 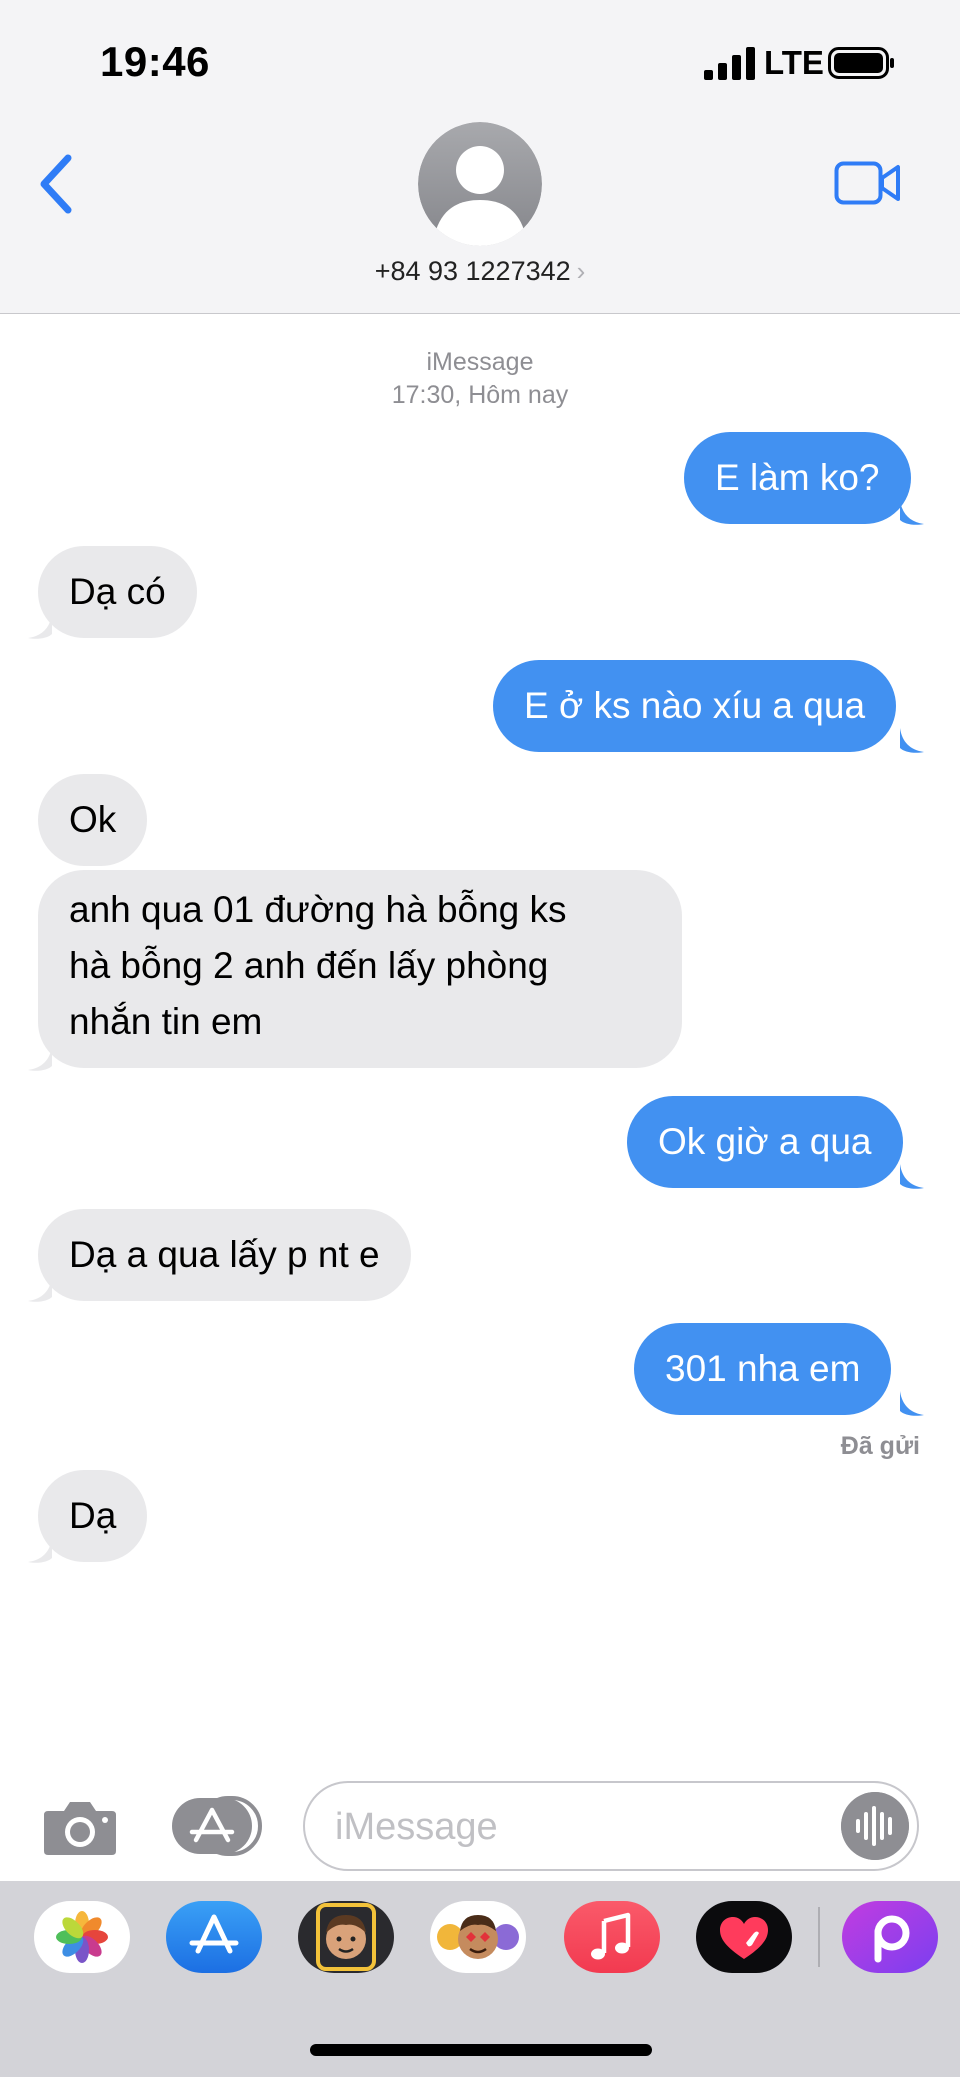 I want to click on music-icon, so click(x=612, y=1937).